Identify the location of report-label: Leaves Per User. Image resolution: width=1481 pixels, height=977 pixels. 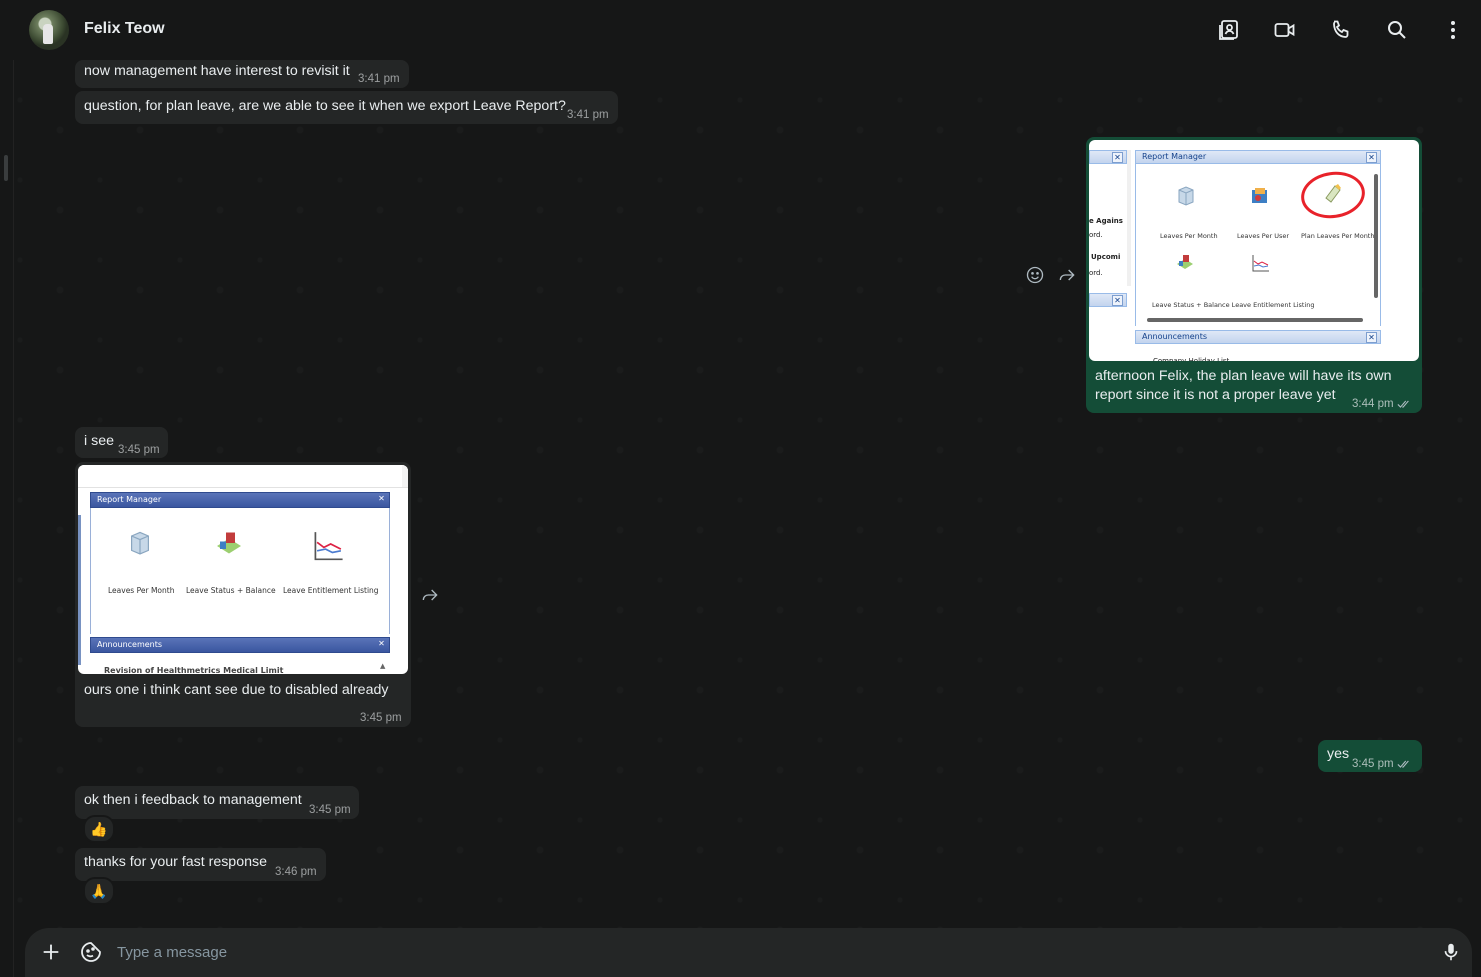
(1263, 236).